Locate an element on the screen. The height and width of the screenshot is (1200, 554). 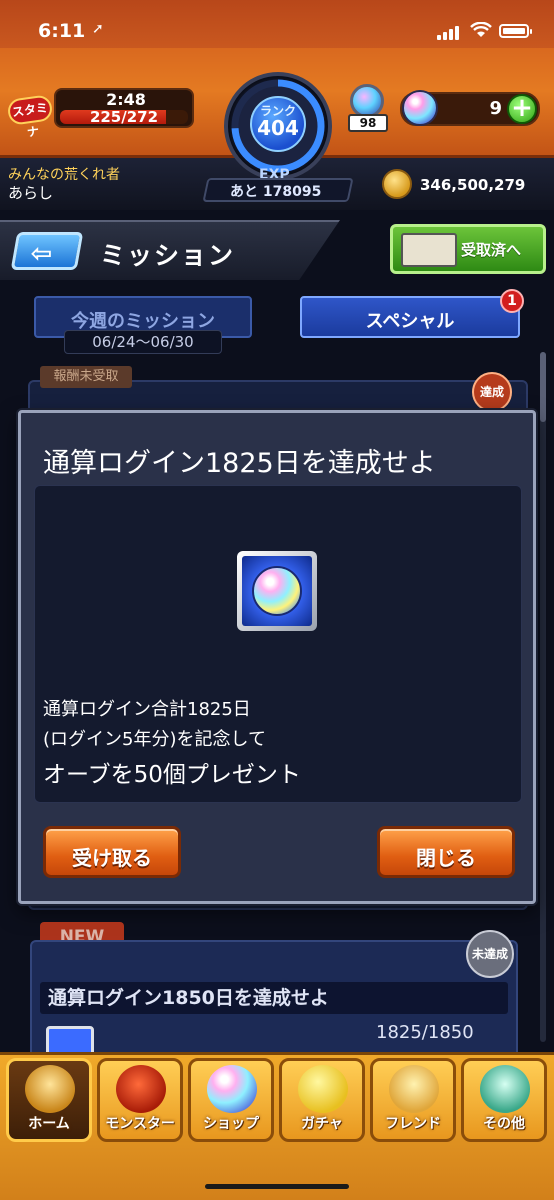
nav-label: モンスター is located at coordinates (140, 1124).